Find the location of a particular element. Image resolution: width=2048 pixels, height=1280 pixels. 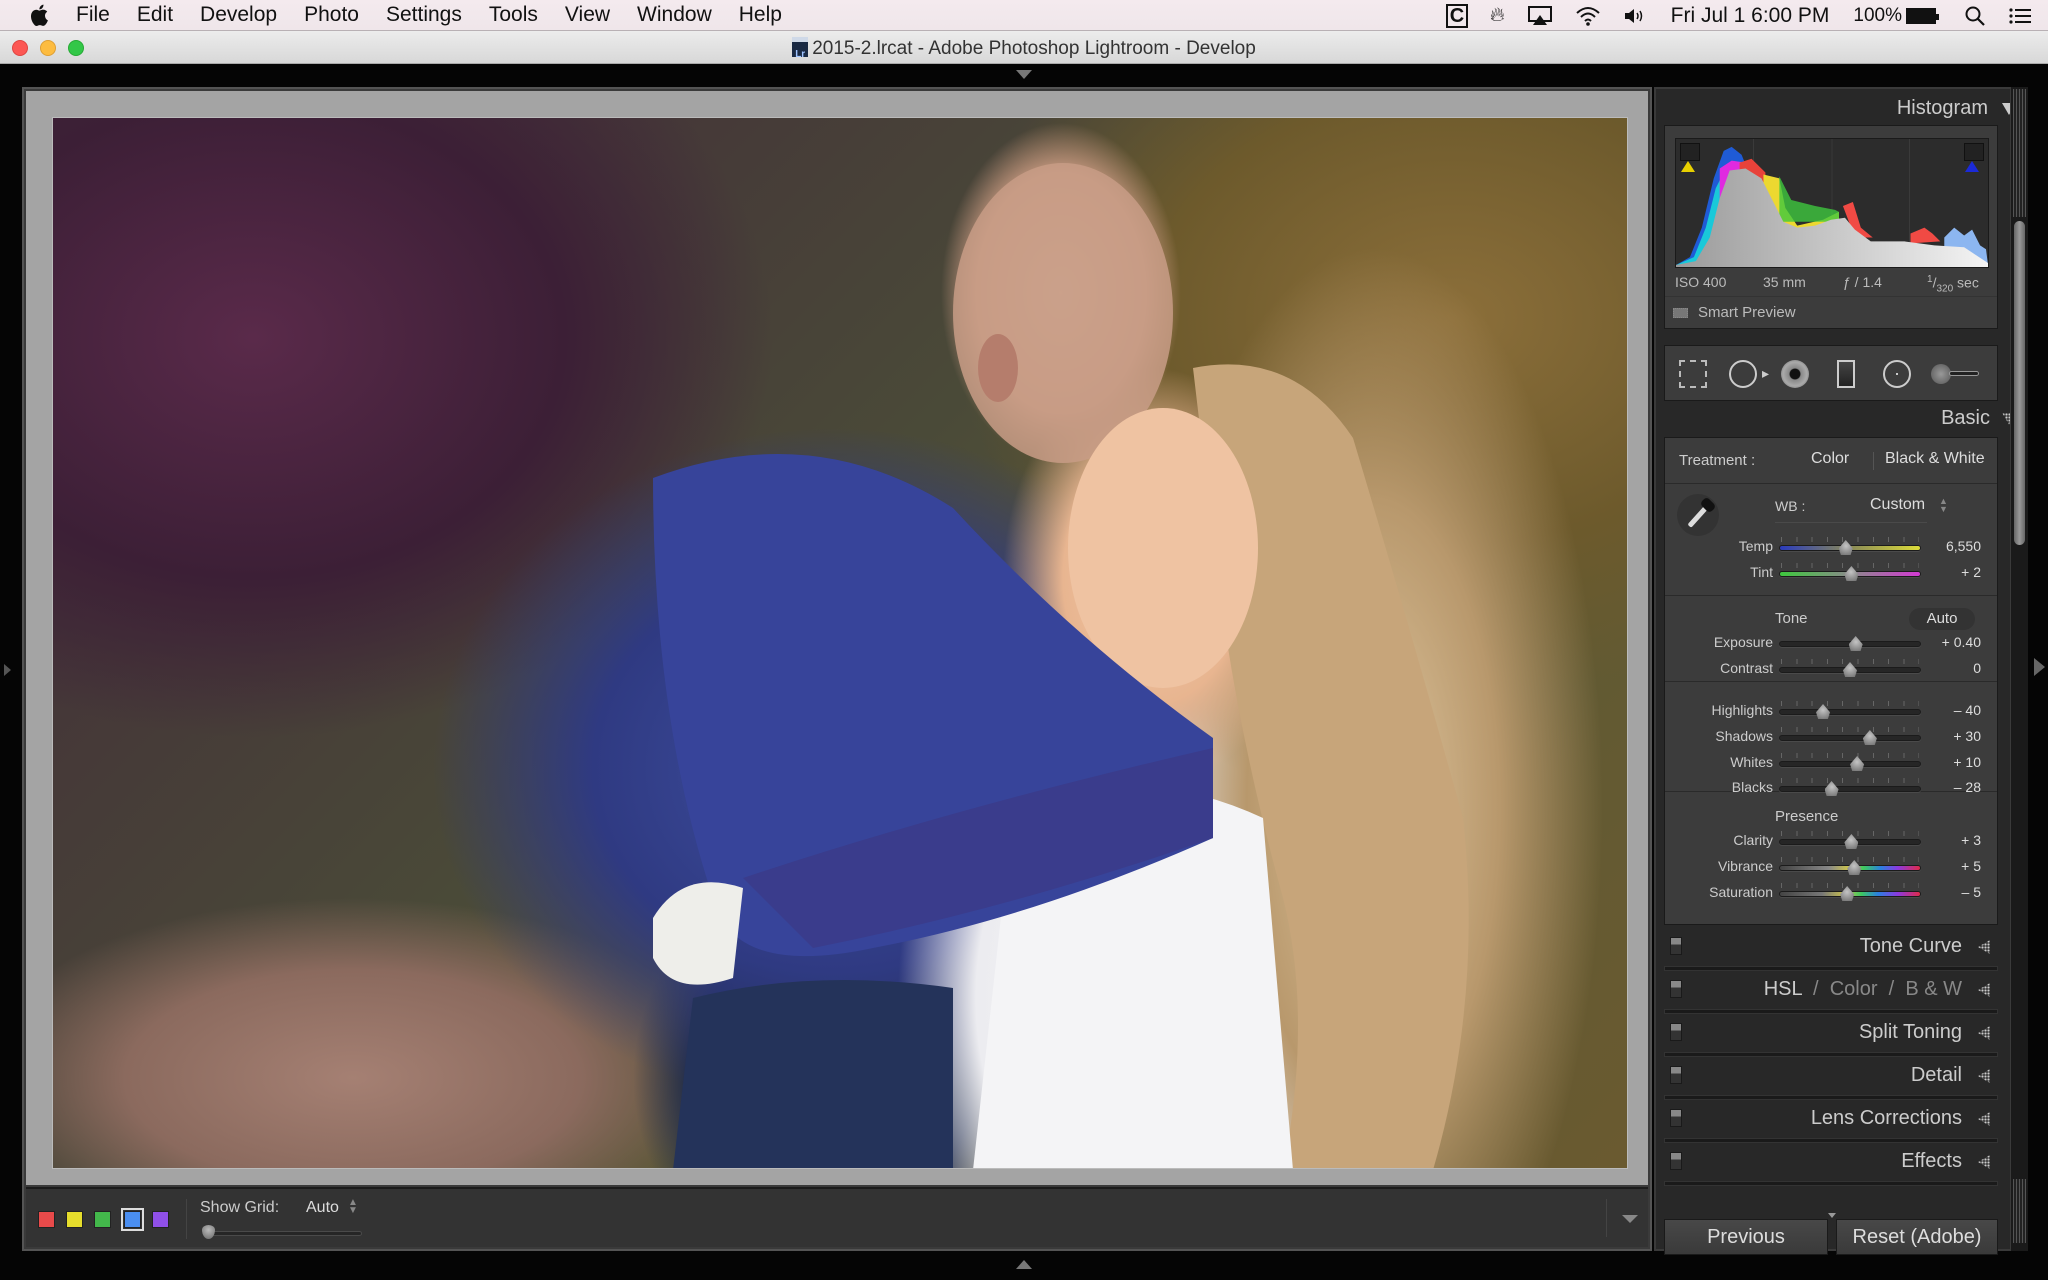

hsl-panel-header: HSL / Color / B & W is located at coordinates (1831, 994).